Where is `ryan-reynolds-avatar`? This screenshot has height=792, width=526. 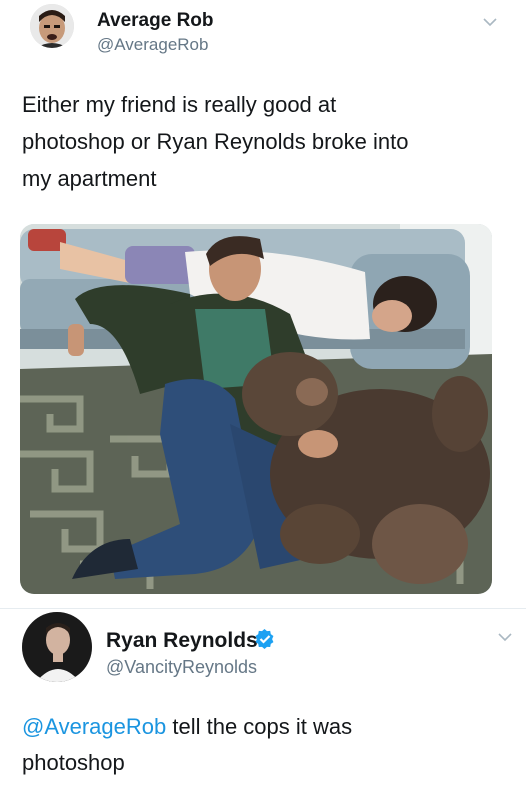 ryan-reynolds-avatar is located at coordinates (57, 647).